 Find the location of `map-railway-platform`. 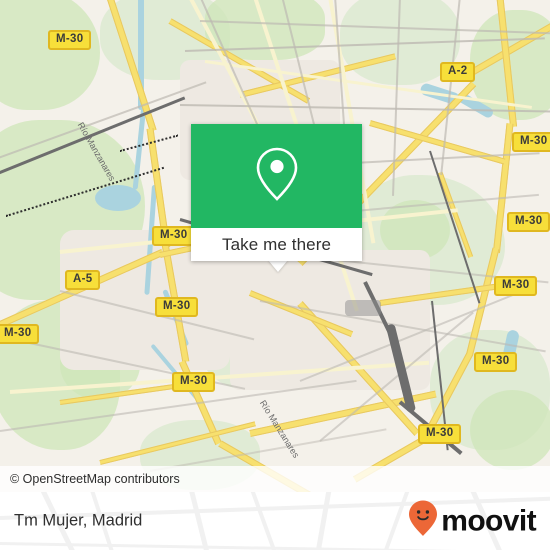

map-railway-platform is located at coordinates (363, 308).